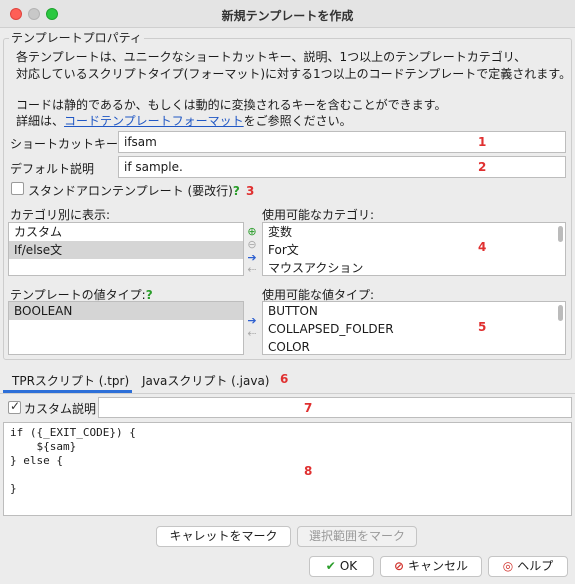 The height and width of the screenshot is (584, 575). Describe the element at coordinates (73, 432) in the screenshot. I see `code-line: if ({_EXIT_CODE}) {` at that location.